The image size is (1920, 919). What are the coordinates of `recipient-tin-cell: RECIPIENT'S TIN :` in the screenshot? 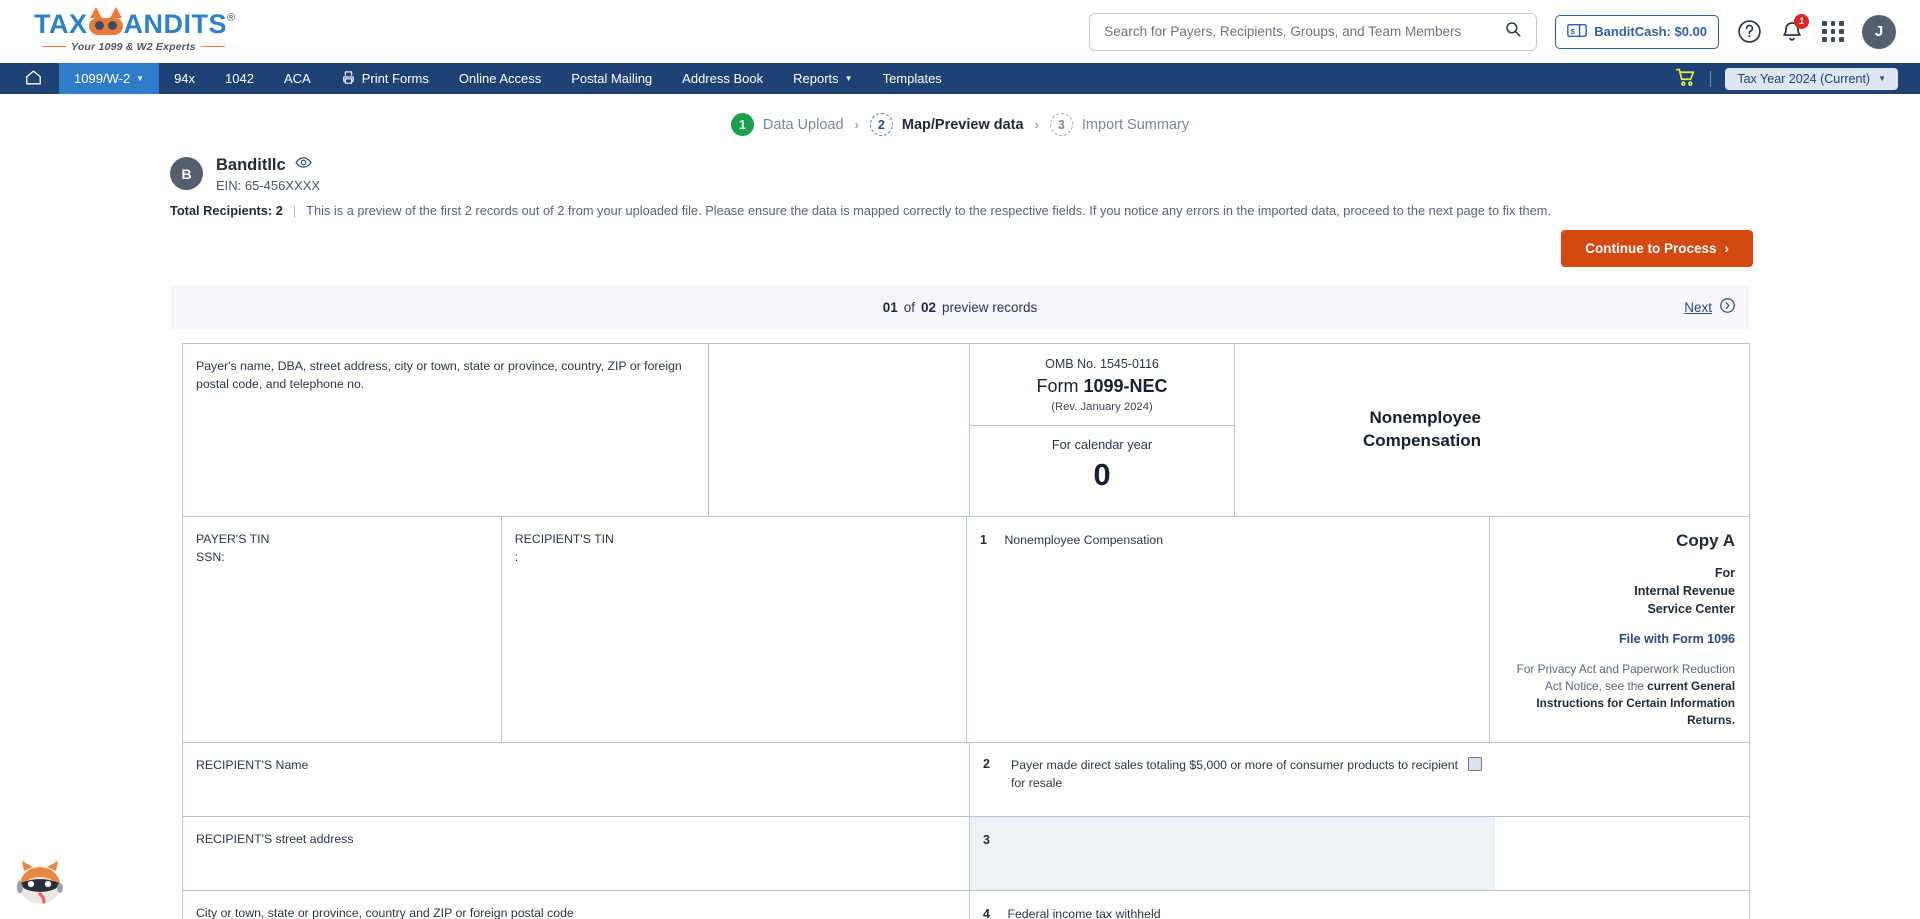 It's located at (734, 630).